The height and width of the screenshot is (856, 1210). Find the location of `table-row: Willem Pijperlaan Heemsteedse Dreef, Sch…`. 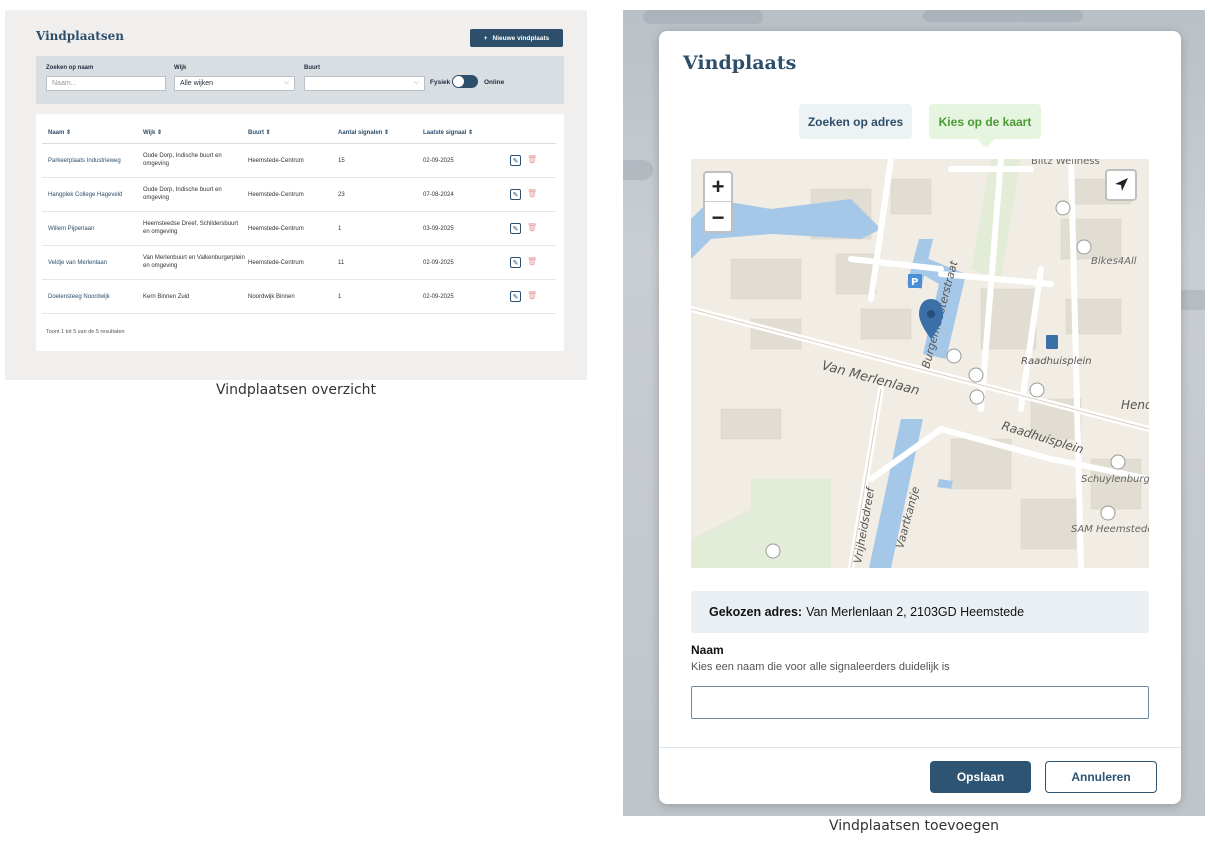

table-row: Willem Pijperlaan Heemsteedse Dreef, Sch… is located at coordinates (299, 229).